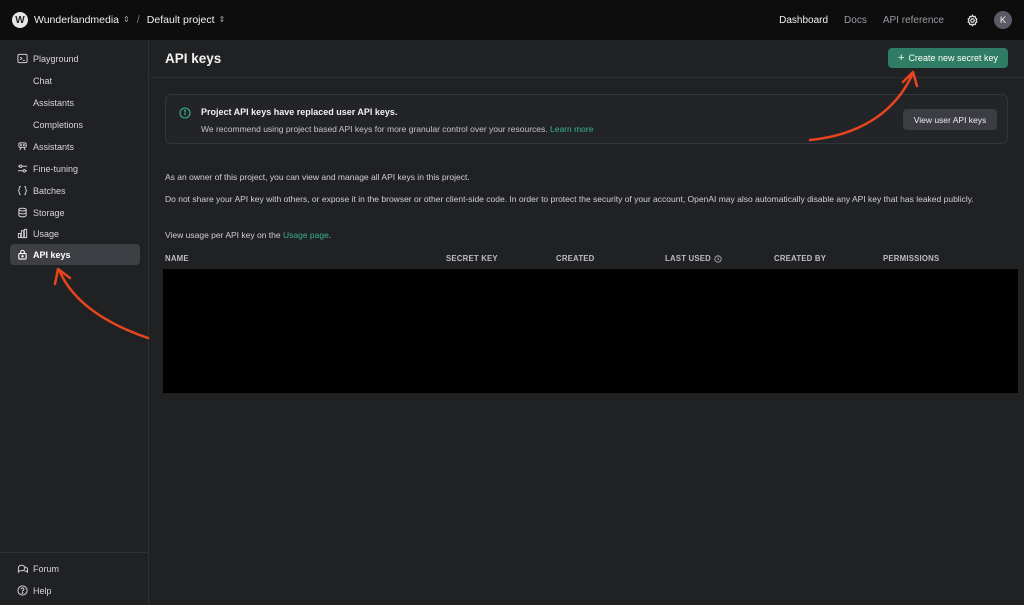 The image size is (1024, 605). Describe the element at coordinates (855, 20) in the screenshot. I see `nav-docs: Docs` at that location.